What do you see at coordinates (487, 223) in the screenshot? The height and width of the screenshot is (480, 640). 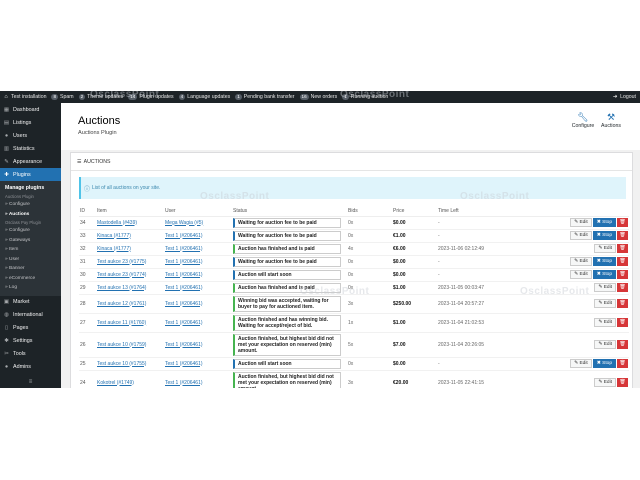 I see `time-left: -` at bounding box center [487, 223].